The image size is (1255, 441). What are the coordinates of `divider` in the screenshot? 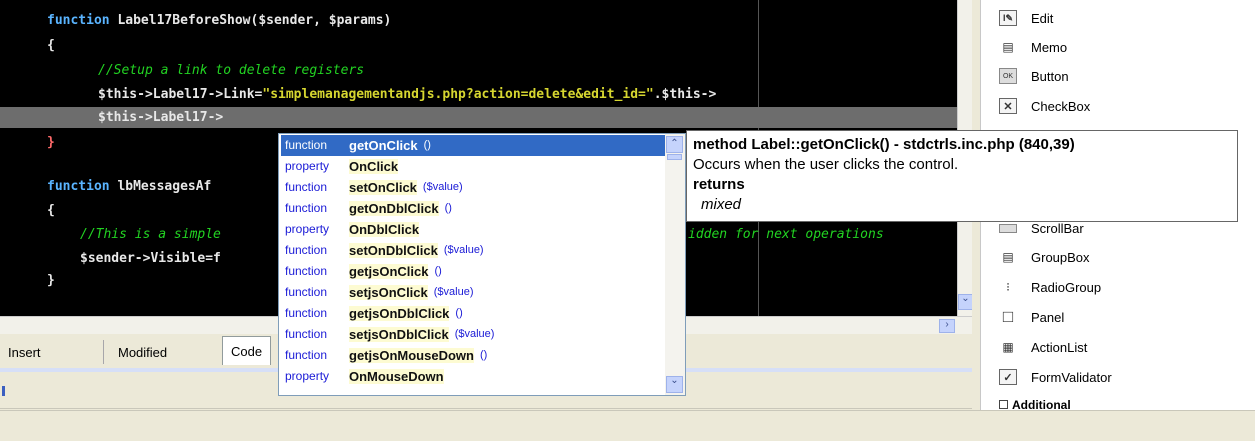 It's located at (103, 352).